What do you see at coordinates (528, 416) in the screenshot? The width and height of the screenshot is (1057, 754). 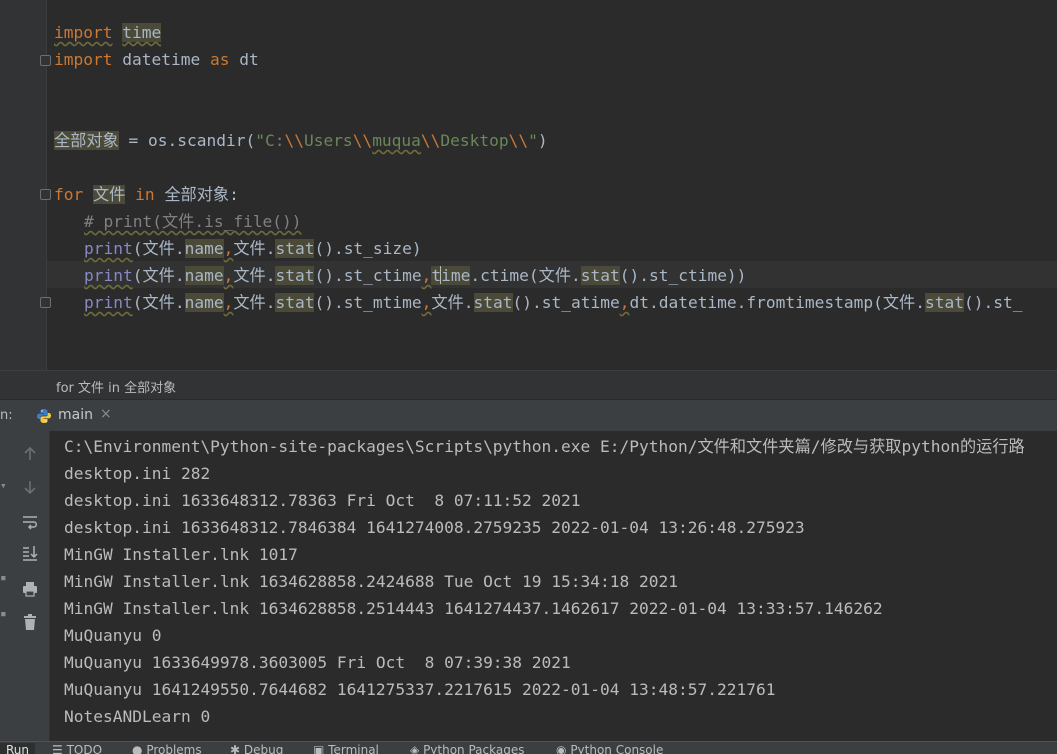 I see `run-panel-header: n: main ×` at bounding box center [528, 416].